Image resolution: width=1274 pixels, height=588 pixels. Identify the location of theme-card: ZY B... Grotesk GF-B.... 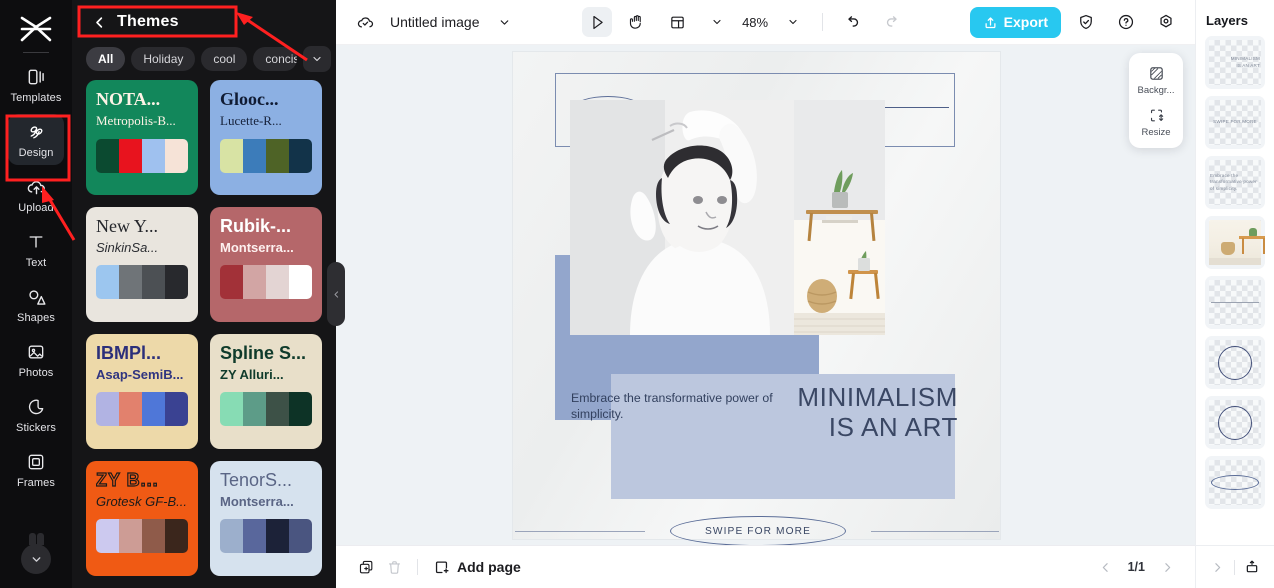
(142, 518).